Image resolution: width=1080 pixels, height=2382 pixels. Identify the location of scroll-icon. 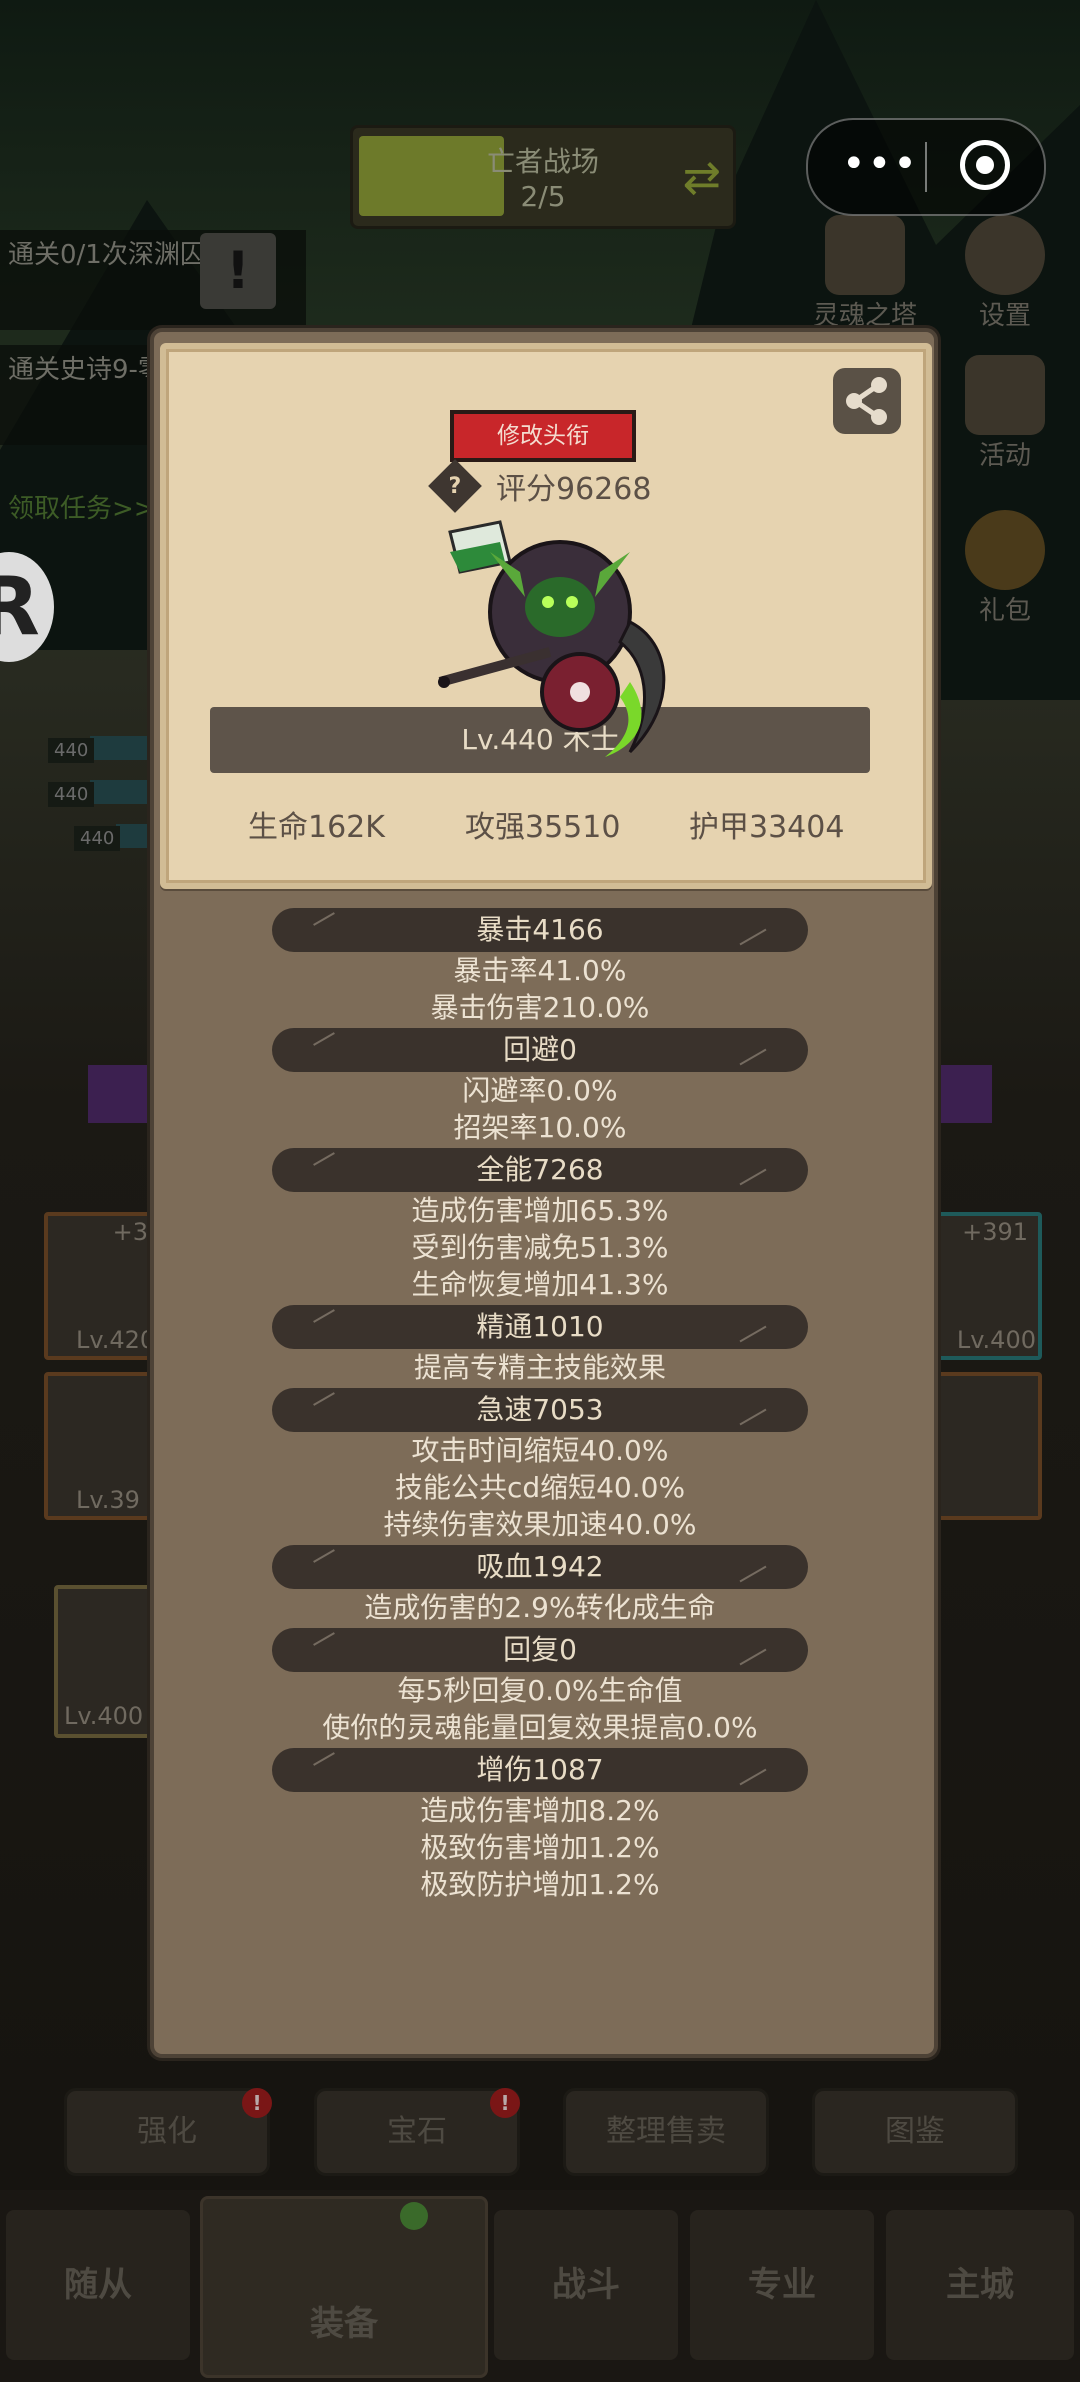
(1005, 395).